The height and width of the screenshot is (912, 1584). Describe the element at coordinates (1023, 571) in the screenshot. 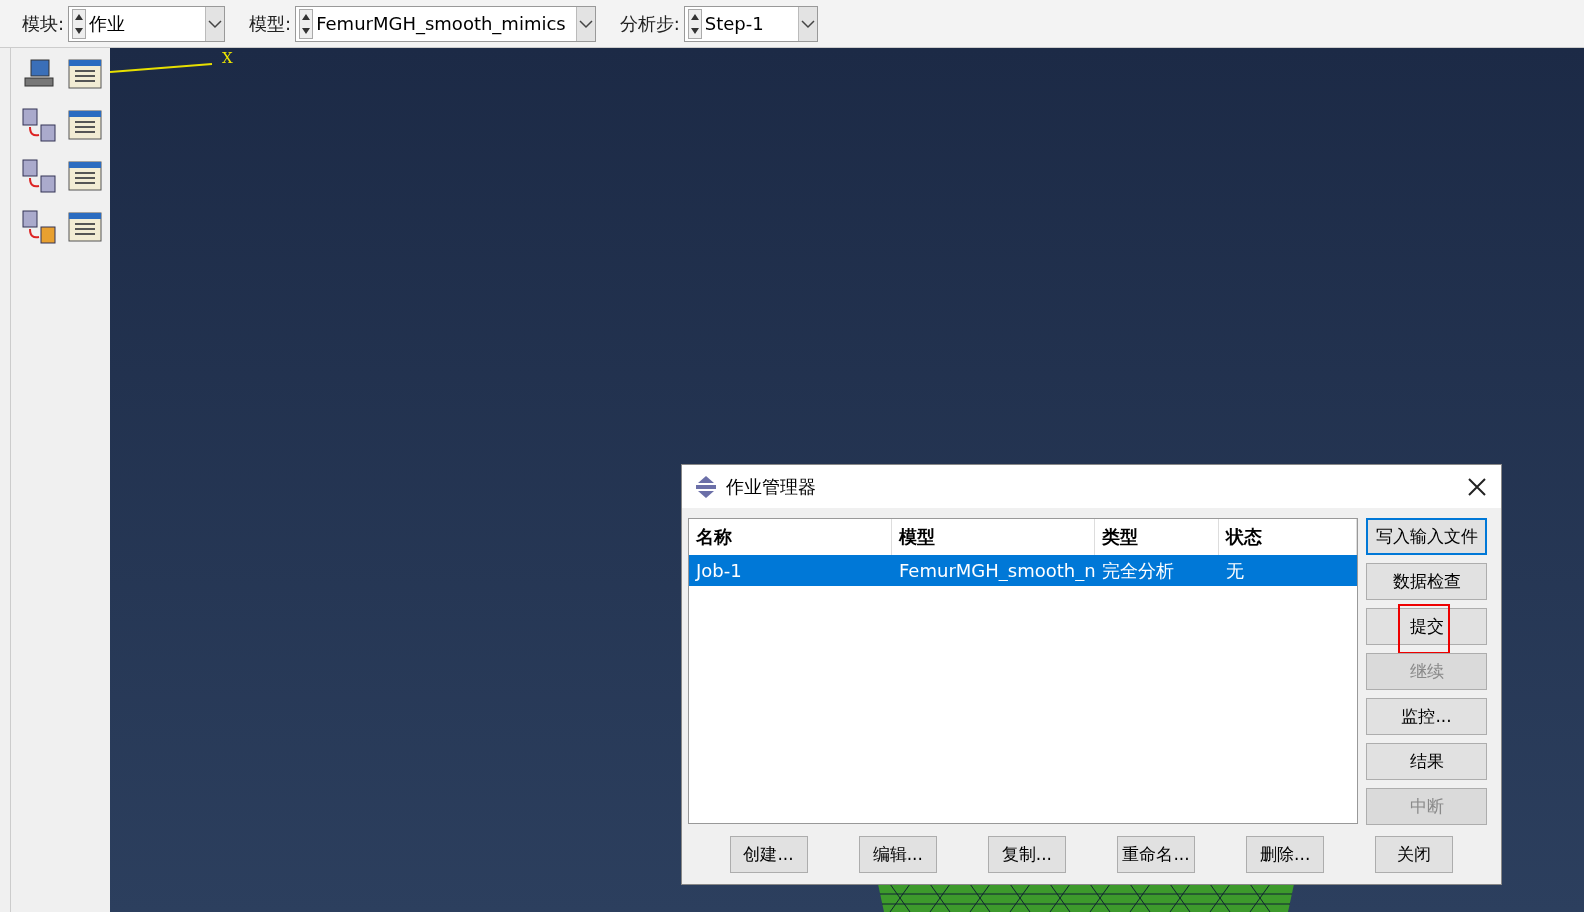

I see `job-row: Job-1 FemurMGH_smooth_n 完全分析 无` at that location.